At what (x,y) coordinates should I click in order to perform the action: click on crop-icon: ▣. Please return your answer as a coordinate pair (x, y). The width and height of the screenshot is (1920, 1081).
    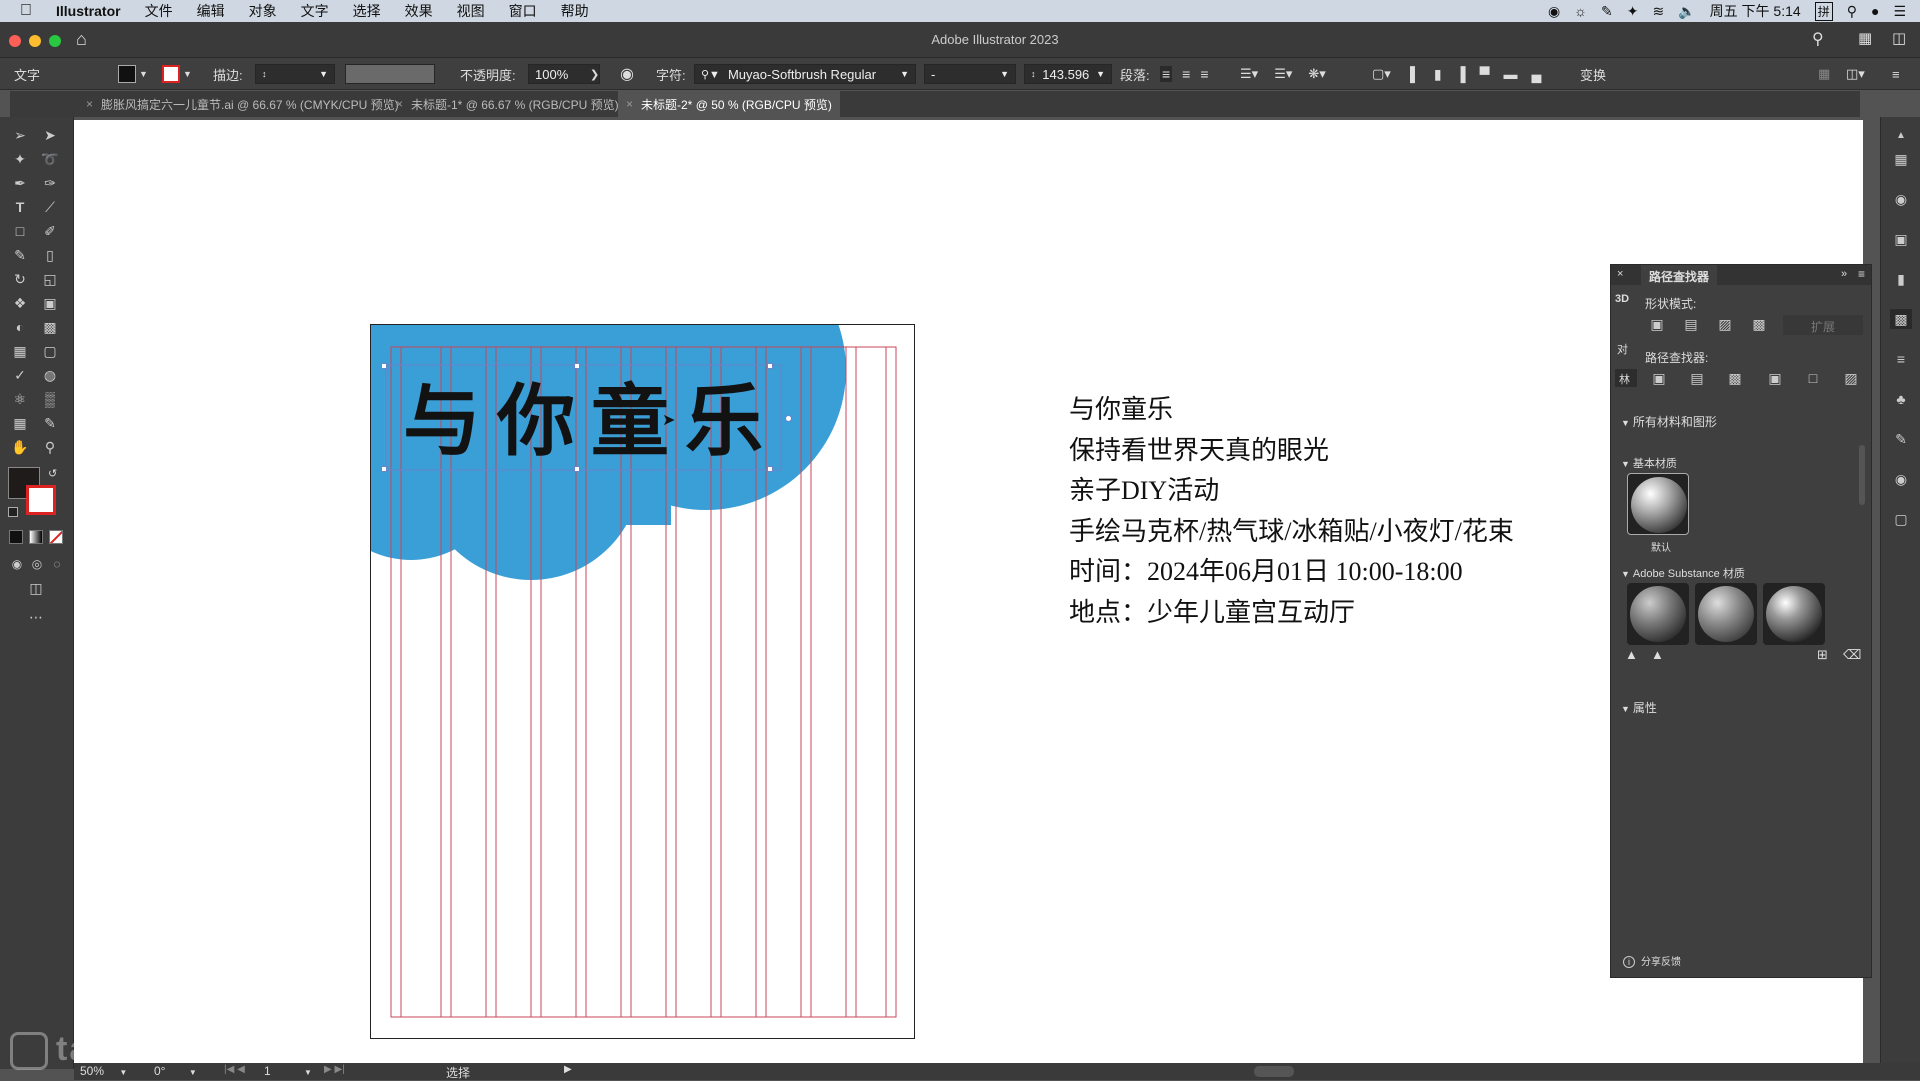
    Looking at the image, I should click on (1775, 378).